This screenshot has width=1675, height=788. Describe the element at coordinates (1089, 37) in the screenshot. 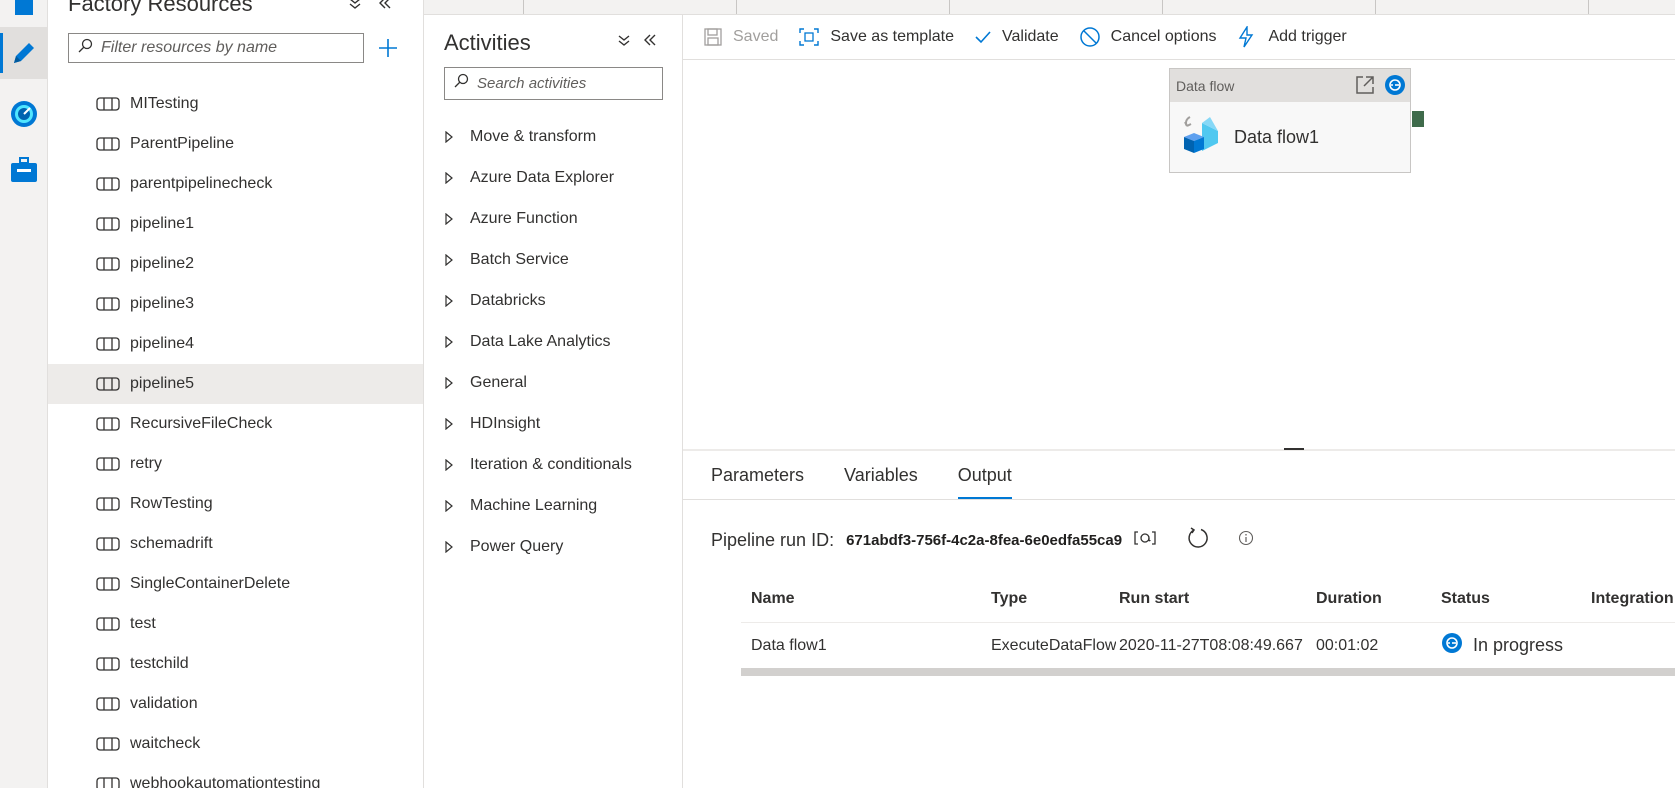

I see `cancel-circle-icon` at that location.